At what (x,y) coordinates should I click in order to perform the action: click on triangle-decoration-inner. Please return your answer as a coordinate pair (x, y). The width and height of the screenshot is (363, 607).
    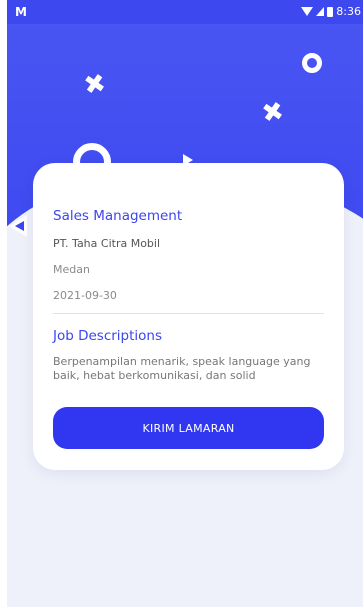
    Looking at the image, I should click on (19, 226).